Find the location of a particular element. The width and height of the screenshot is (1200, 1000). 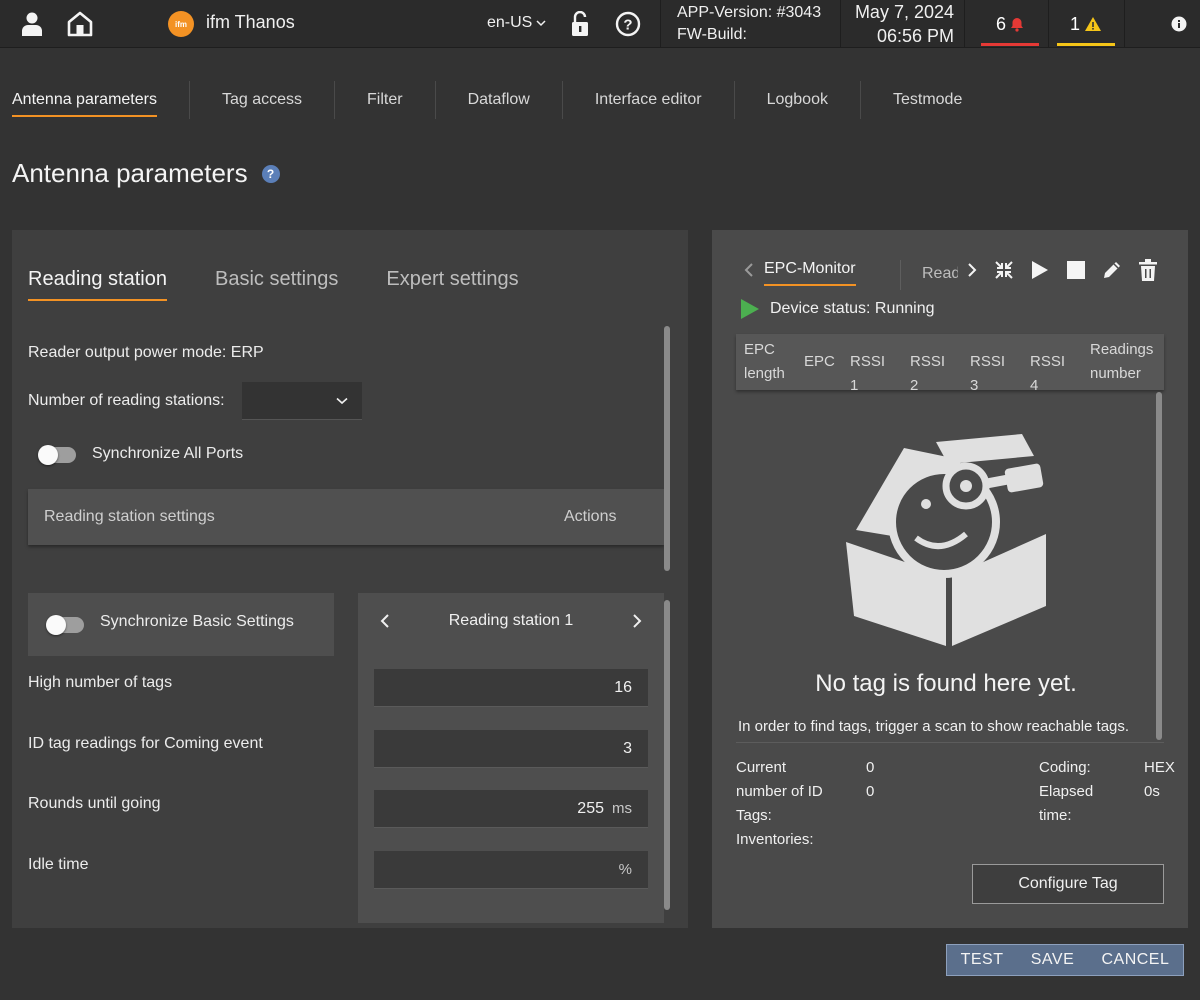

edit-icon is located at coordinates (1112, 270).